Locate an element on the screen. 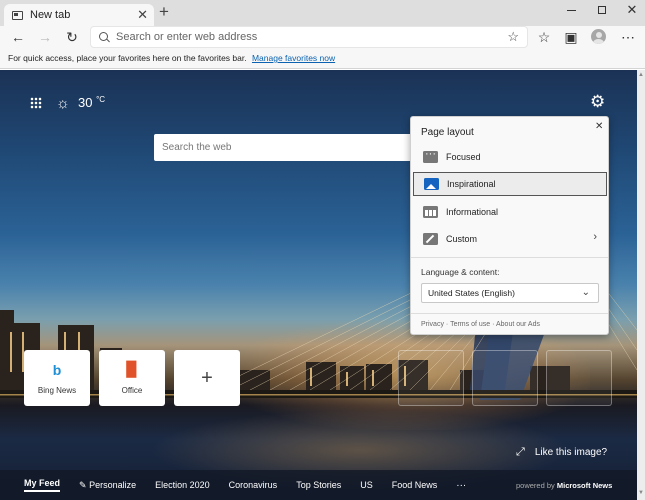 This screenshot has height=500, width=645. weather-temperature: 30 °C is located at coordinates (91, 102).